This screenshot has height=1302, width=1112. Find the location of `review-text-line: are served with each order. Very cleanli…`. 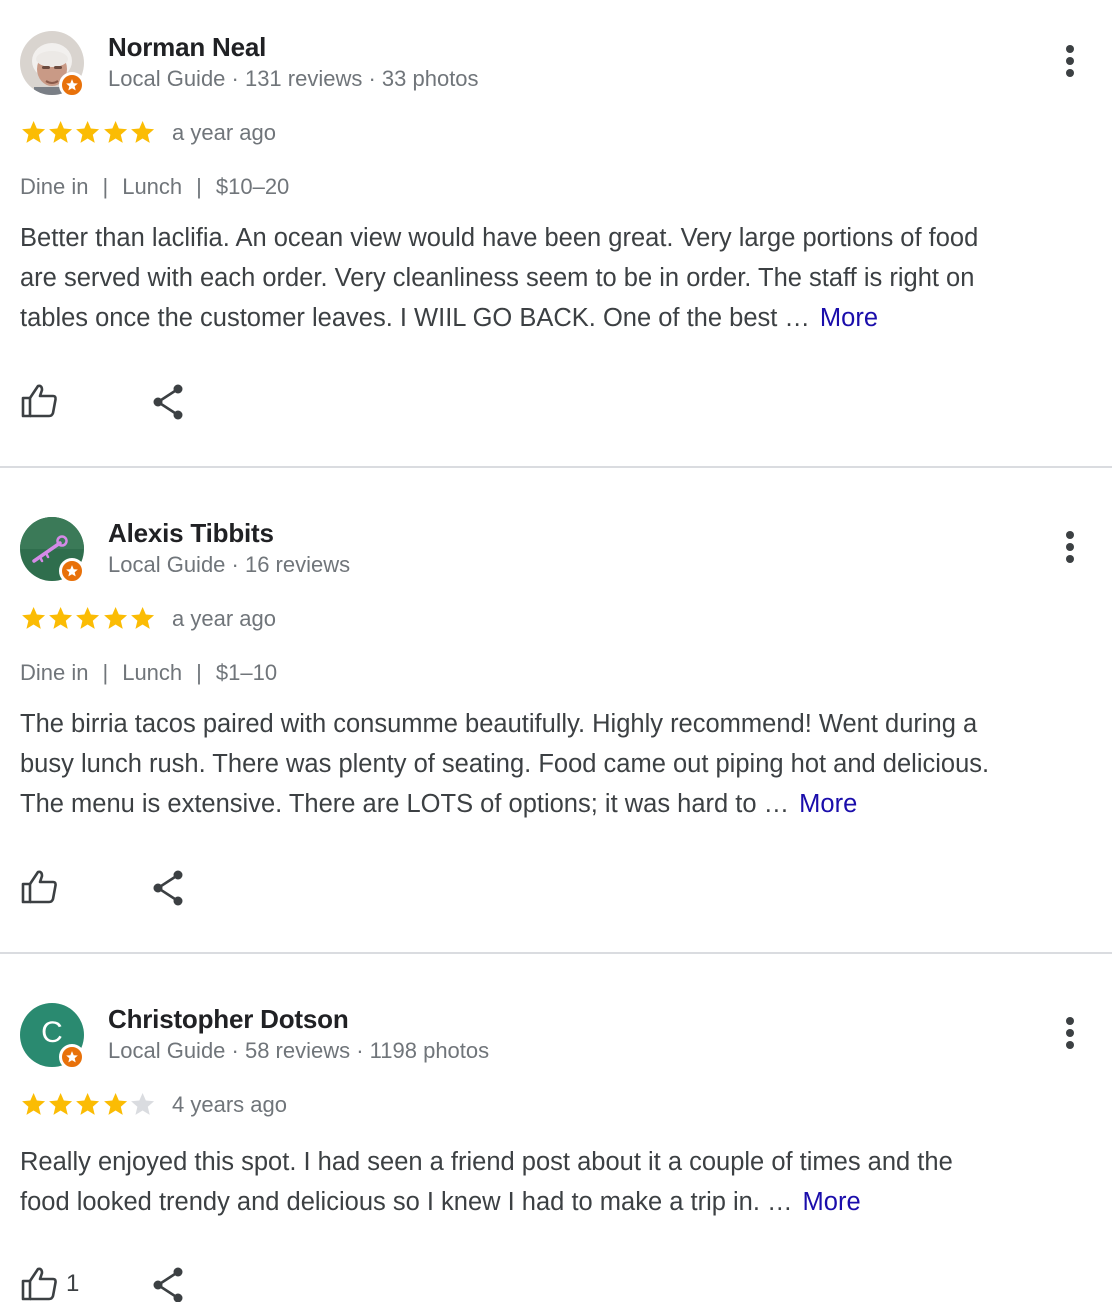

review-text-line: are served with each order. Very cleanli… is located at coordinates (497, 278).